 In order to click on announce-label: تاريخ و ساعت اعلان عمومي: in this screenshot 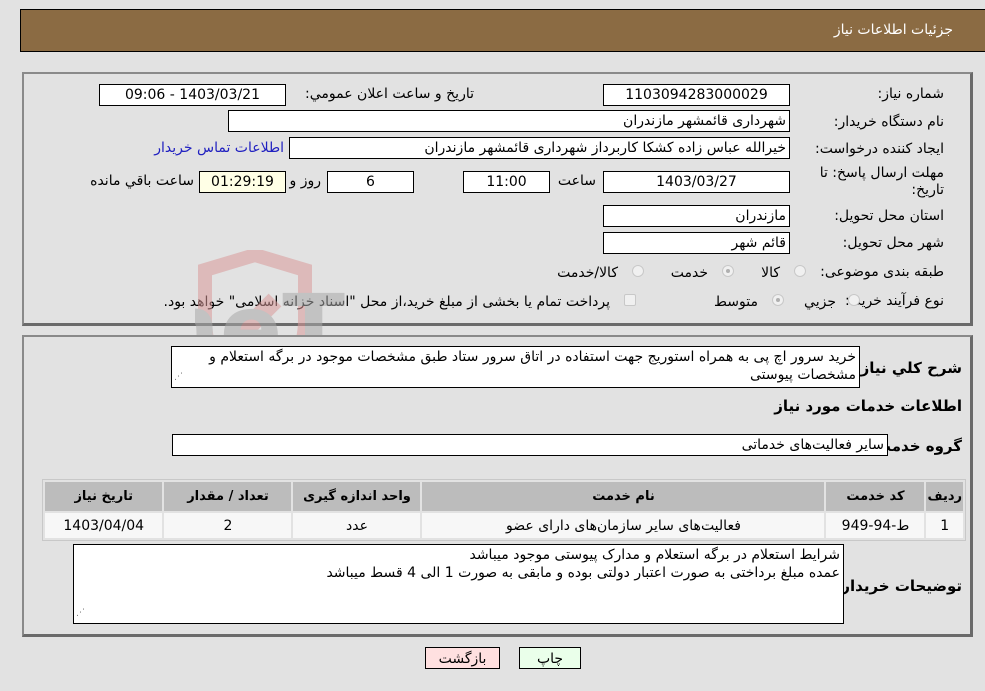, I will do `click(389, 94)`.